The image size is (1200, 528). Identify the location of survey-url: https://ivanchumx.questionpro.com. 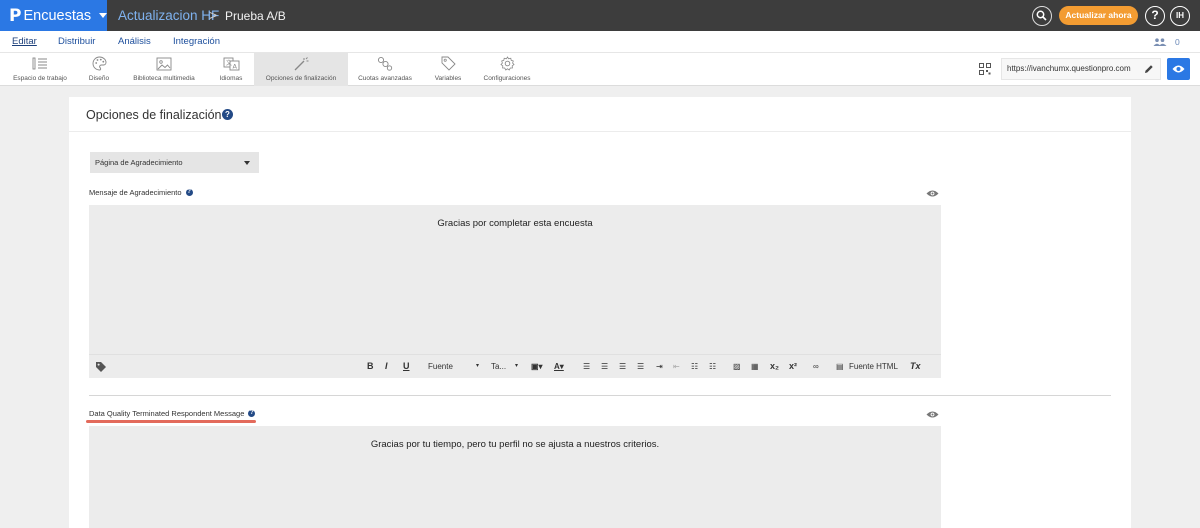
(1069, 68).